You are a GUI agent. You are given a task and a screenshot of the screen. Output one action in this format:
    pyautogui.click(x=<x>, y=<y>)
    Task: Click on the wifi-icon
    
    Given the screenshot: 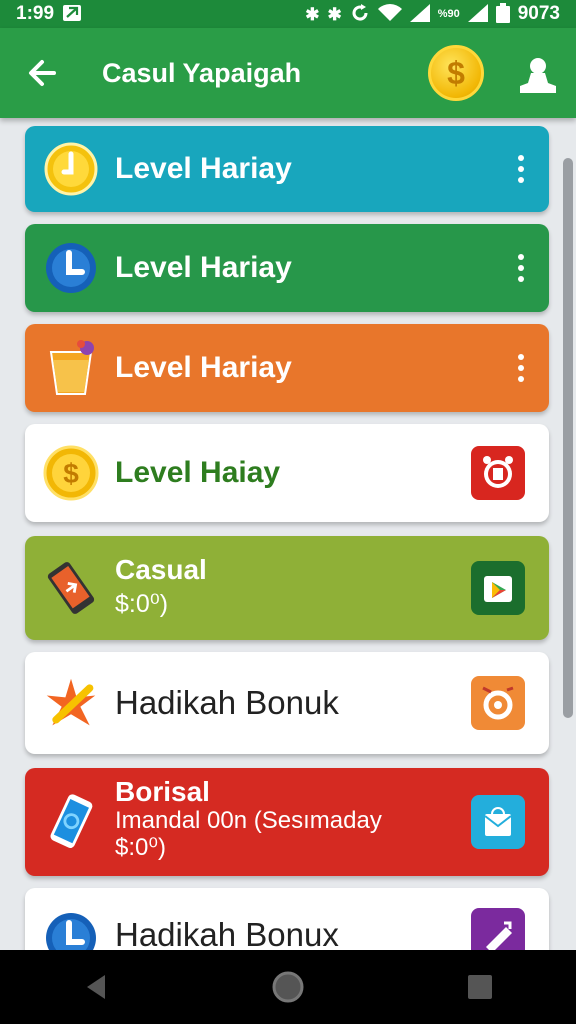 What is the action you would take?
    pyautogui.click(x=389, y=14)
    